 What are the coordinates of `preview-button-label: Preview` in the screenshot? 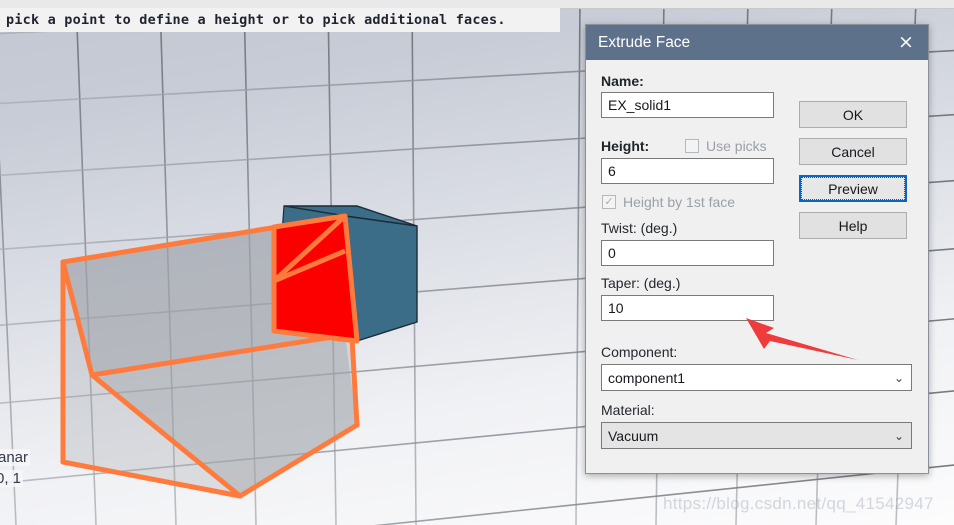 It's located at (853, 188).